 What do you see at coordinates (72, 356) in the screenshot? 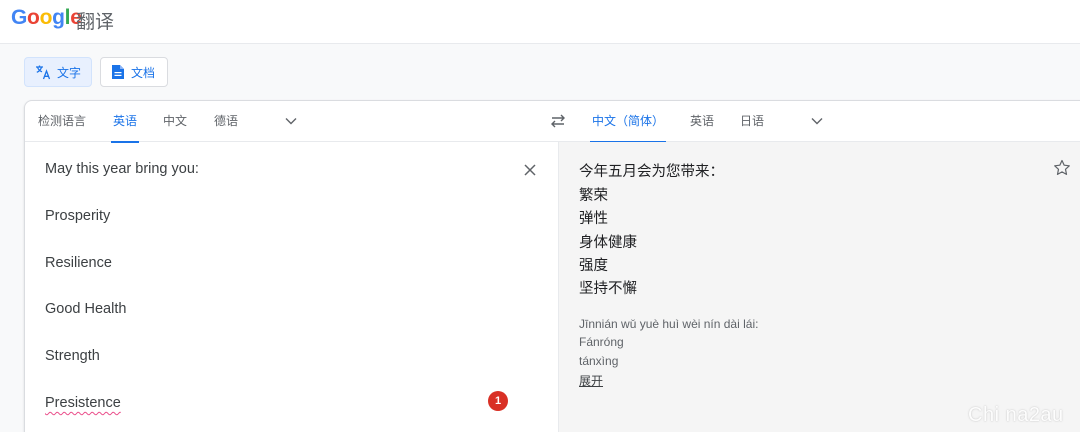
I see `source-line: Strength` at bounding box center [72, 356].